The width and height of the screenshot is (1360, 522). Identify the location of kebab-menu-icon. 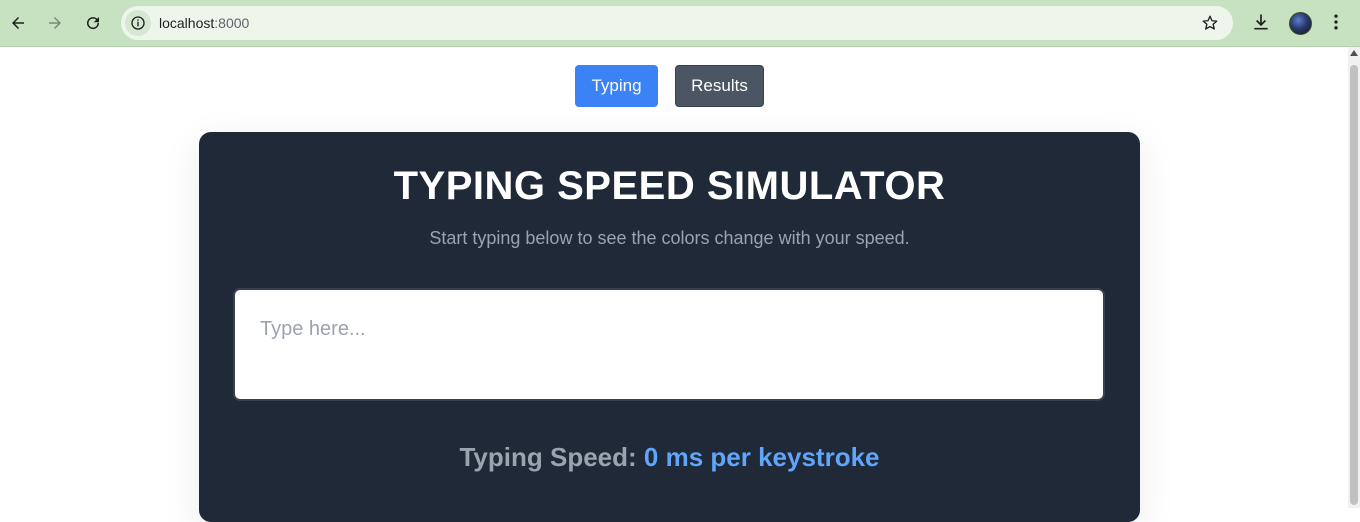
(1336, 22).